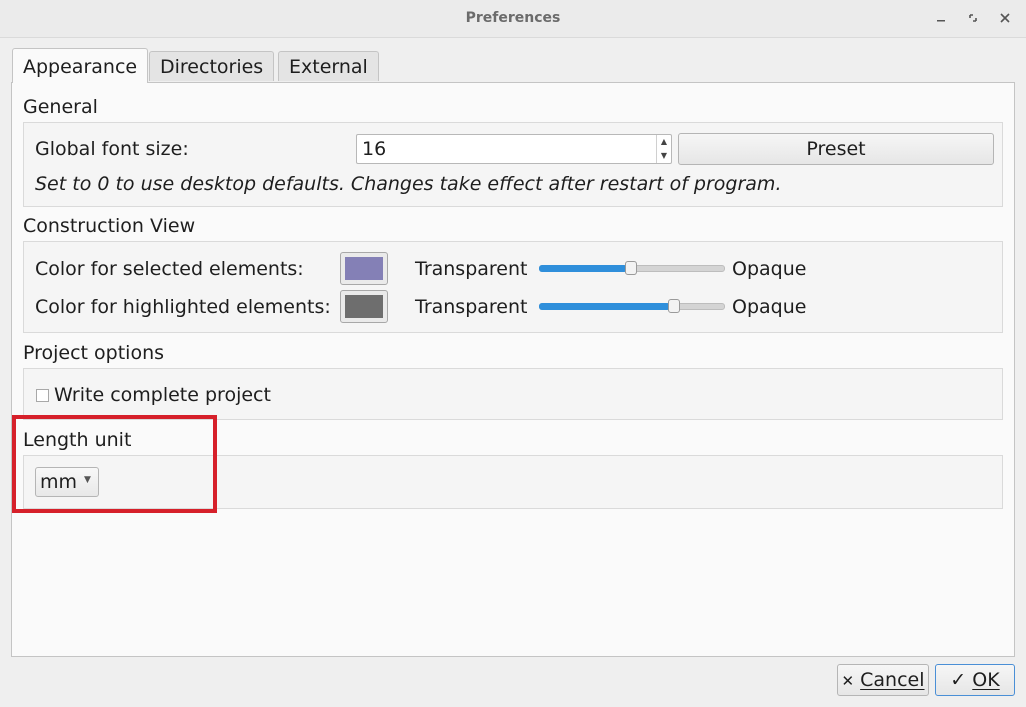  Describe the element at coordinates (986, 680) in the screenshot. I see `ok-label: OK` at that location.